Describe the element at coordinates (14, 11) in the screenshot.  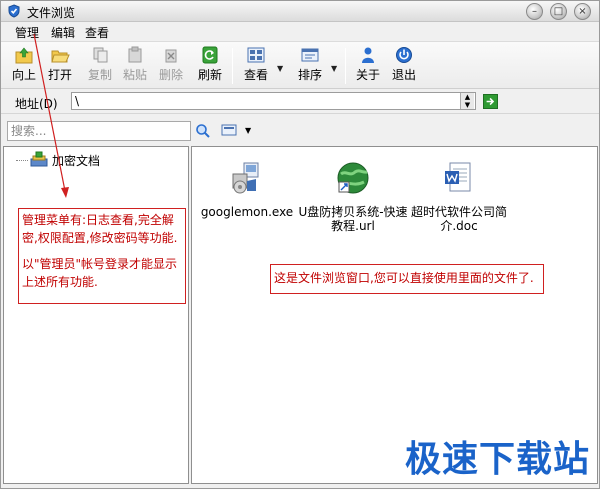
I see `shield-app-icon` at that location.